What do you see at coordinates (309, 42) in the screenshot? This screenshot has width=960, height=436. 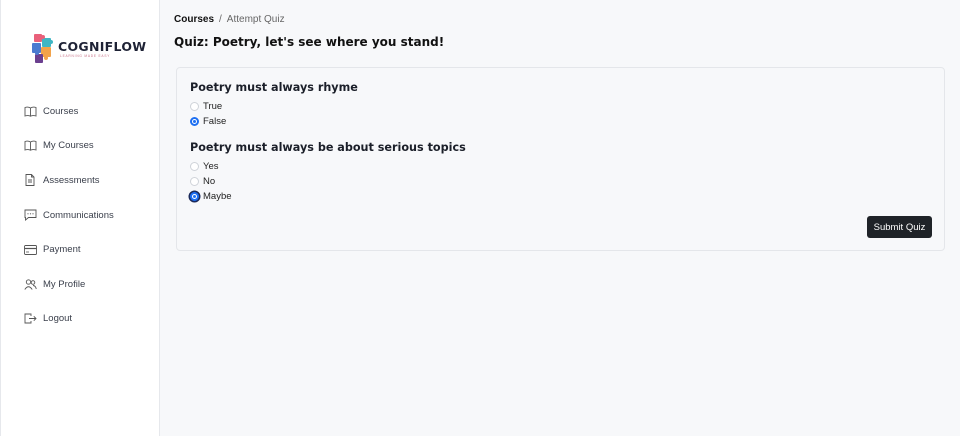 I see `page-title: Quiz: Poetry, let's see where you stand!` at bounding box center [309, 42].